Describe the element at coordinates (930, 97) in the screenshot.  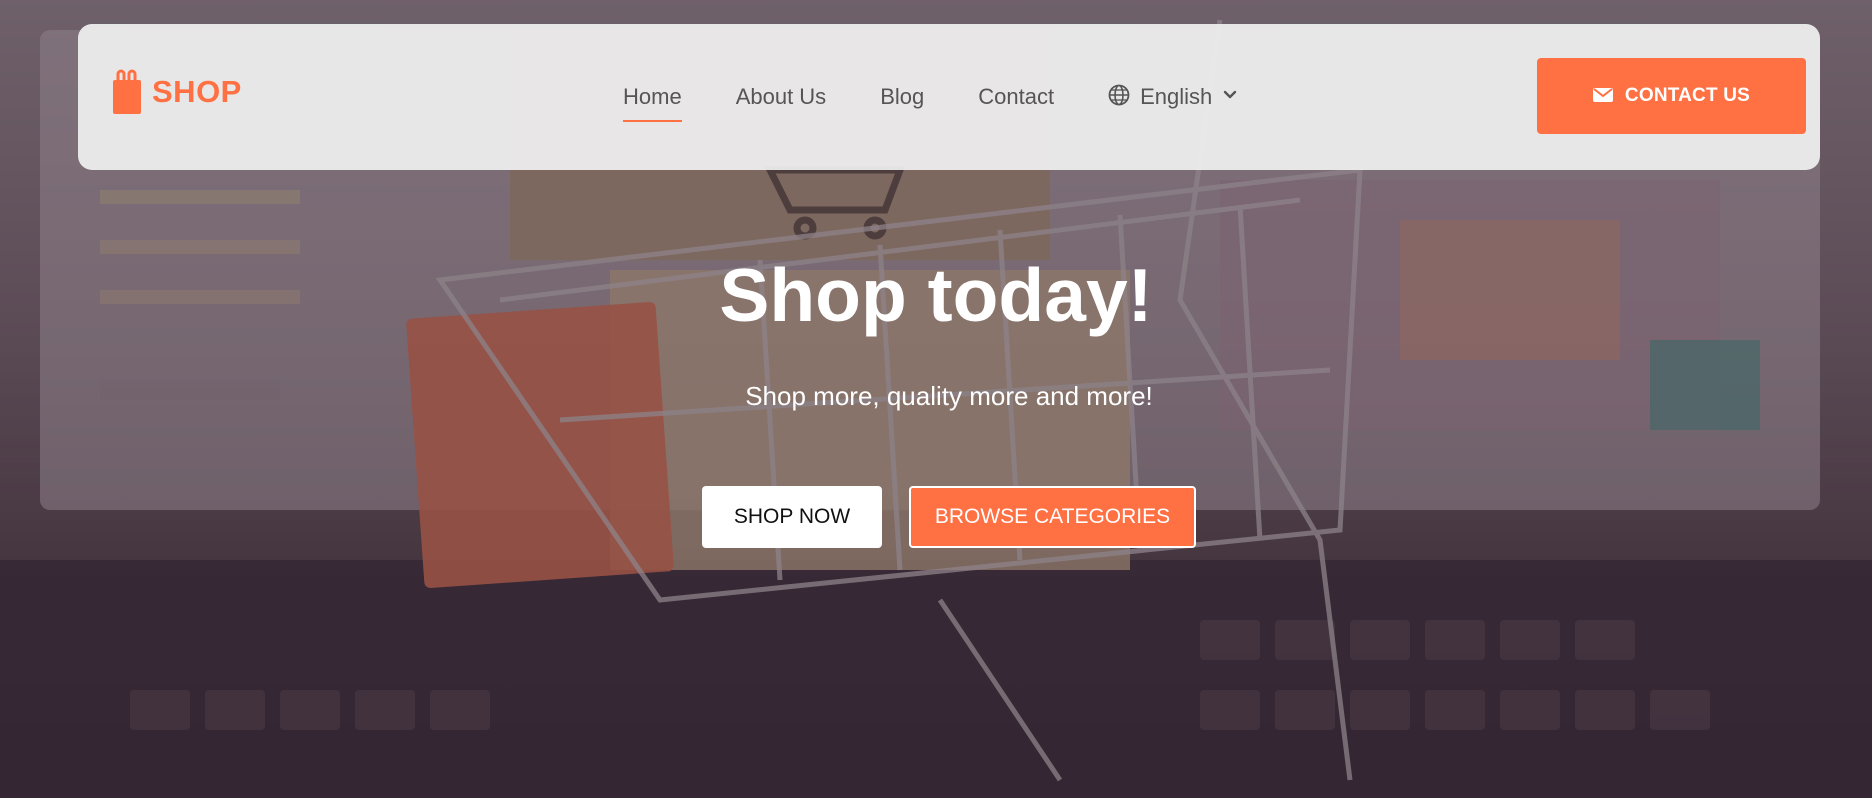
I see `main-nav: Home About Us Blog Contact English` at that location.